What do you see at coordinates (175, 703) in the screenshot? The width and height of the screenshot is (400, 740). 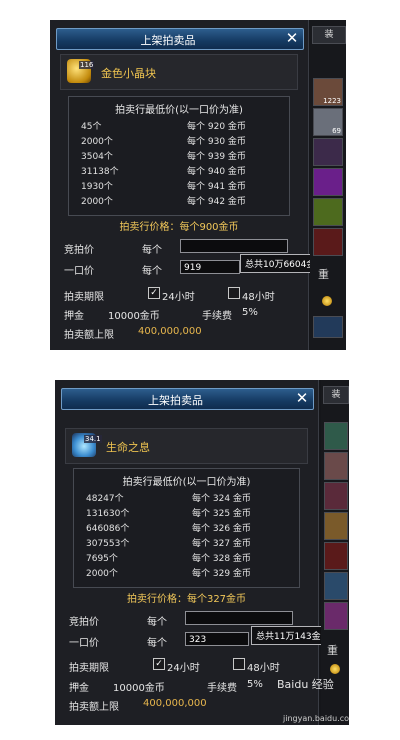 I see `limit-value: 400,000,000` at bounding box center [175, 703].